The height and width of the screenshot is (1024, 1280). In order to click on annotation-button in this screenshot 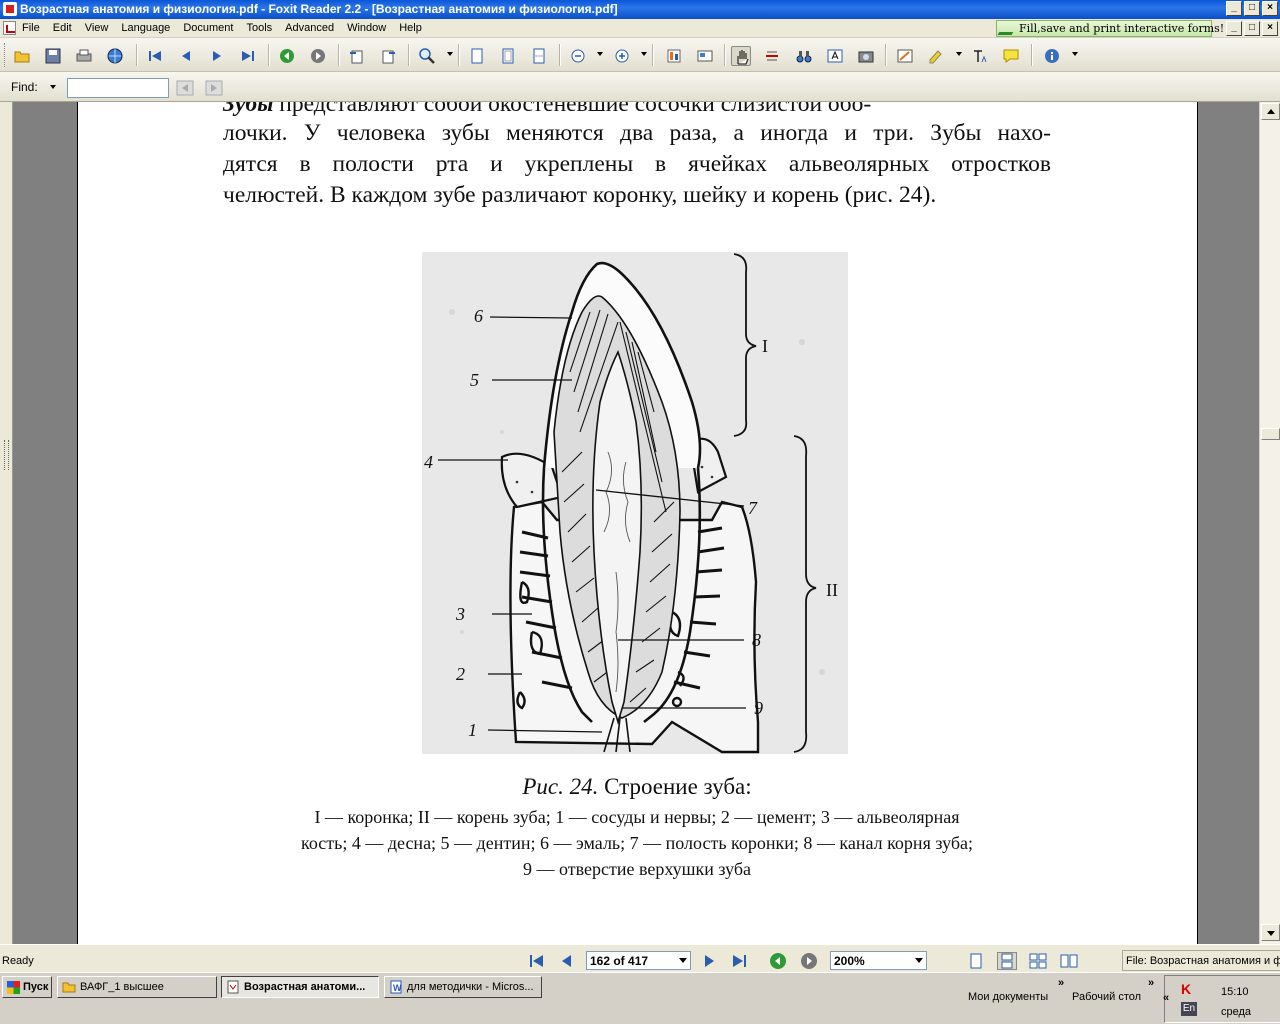, I will do `click(905, 56)`.